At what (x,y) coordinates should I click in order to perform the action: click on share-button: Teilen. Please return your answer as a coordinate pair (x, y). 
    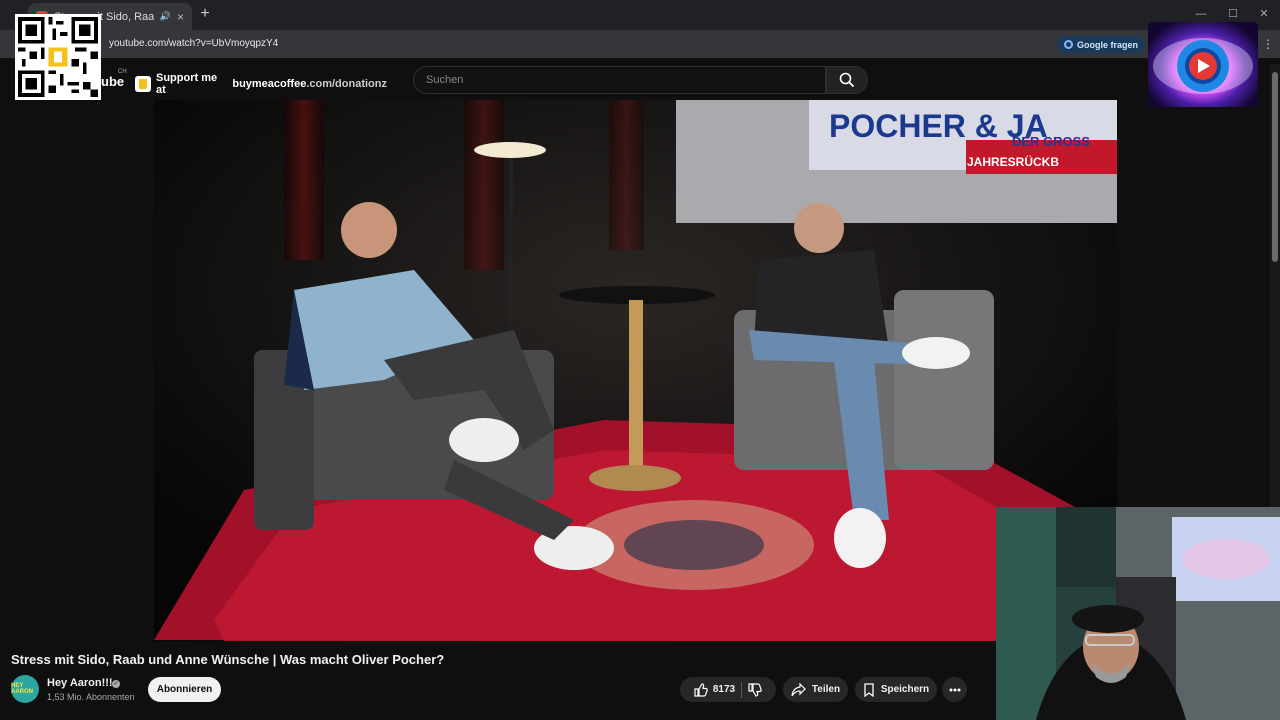
    Looking at the image, I should click on (815, 689).